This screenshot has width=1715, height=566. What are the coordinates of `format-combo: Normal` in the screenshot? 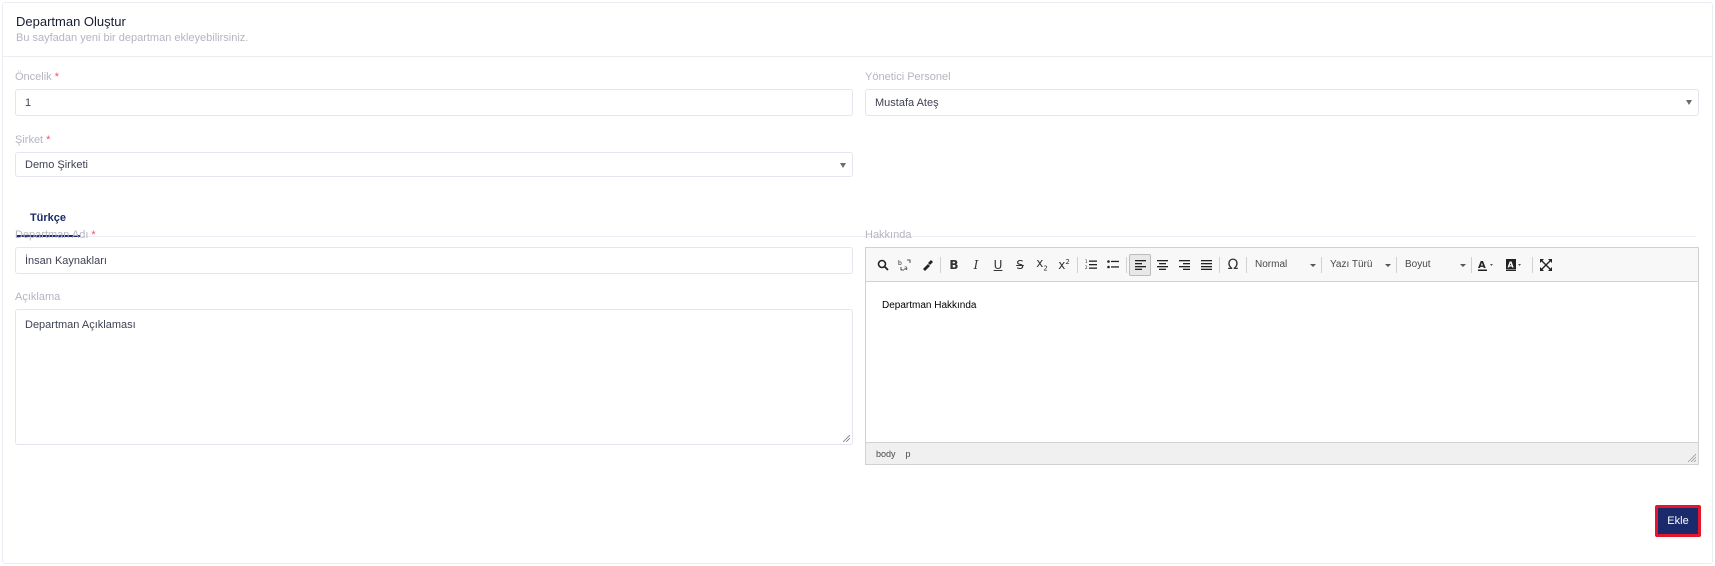 It's located at (1284, 265).